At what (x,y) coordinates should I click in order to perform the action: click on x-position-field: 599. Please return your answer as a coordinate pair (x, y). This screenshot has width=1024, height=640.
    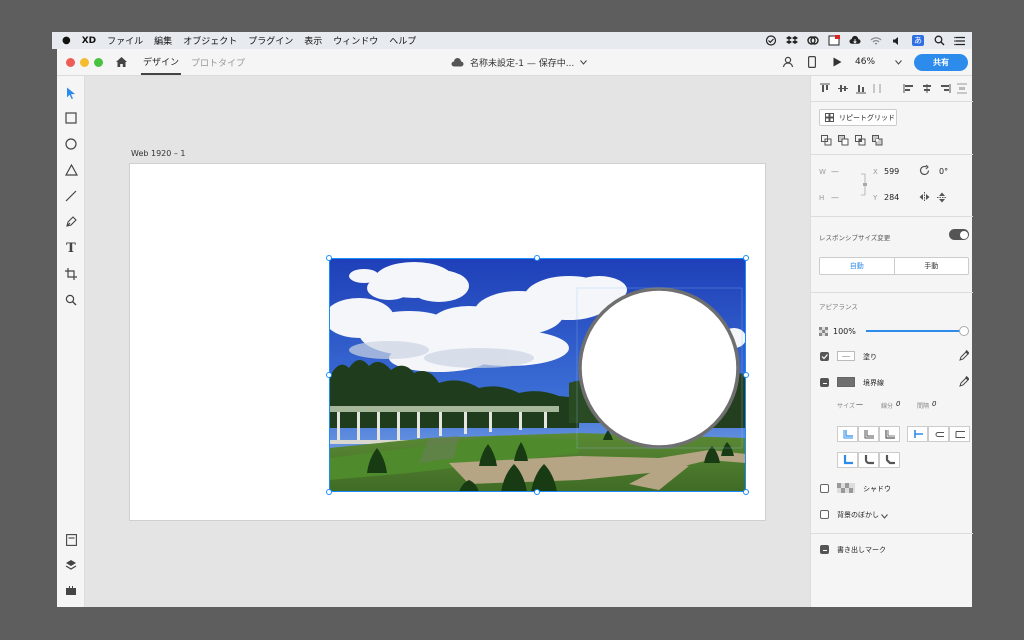
    Looking at the image, I should click on (891, 171).